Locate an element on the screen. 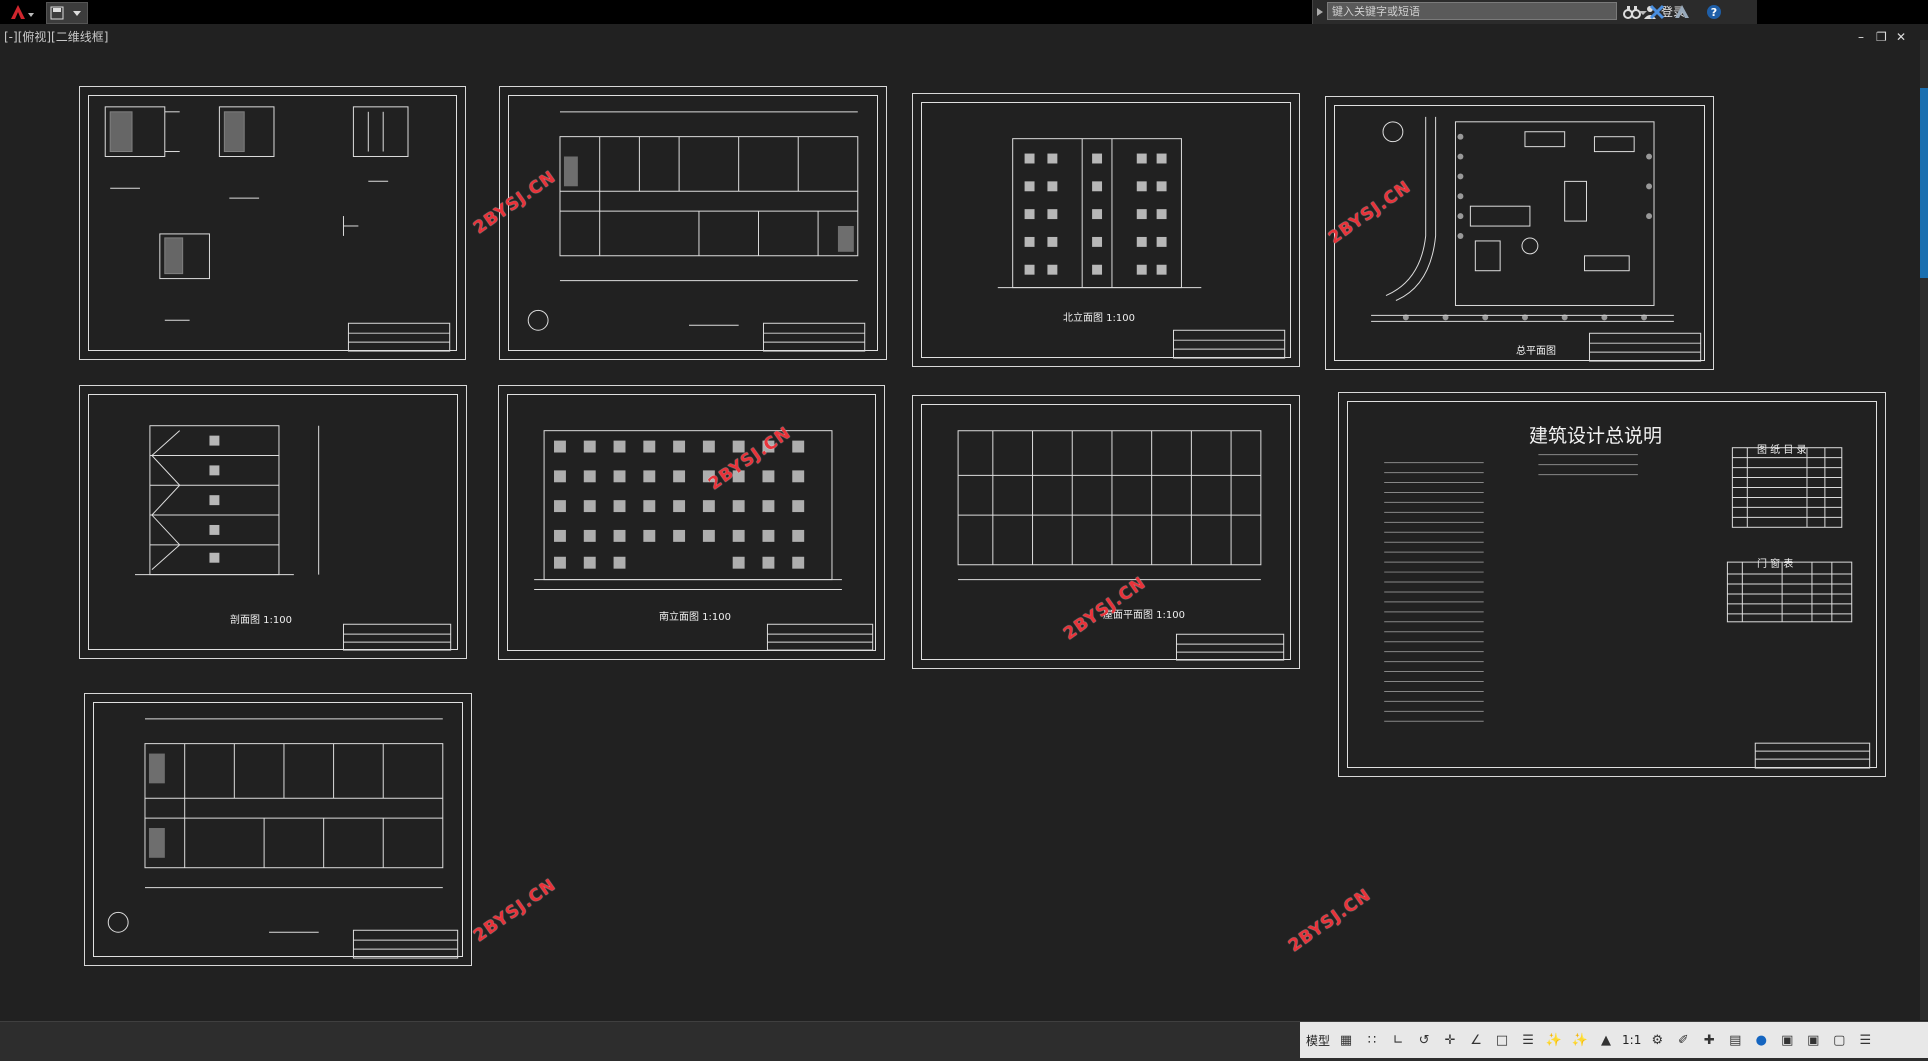  autocad-logo-icon is located at coordinates (22, 12).